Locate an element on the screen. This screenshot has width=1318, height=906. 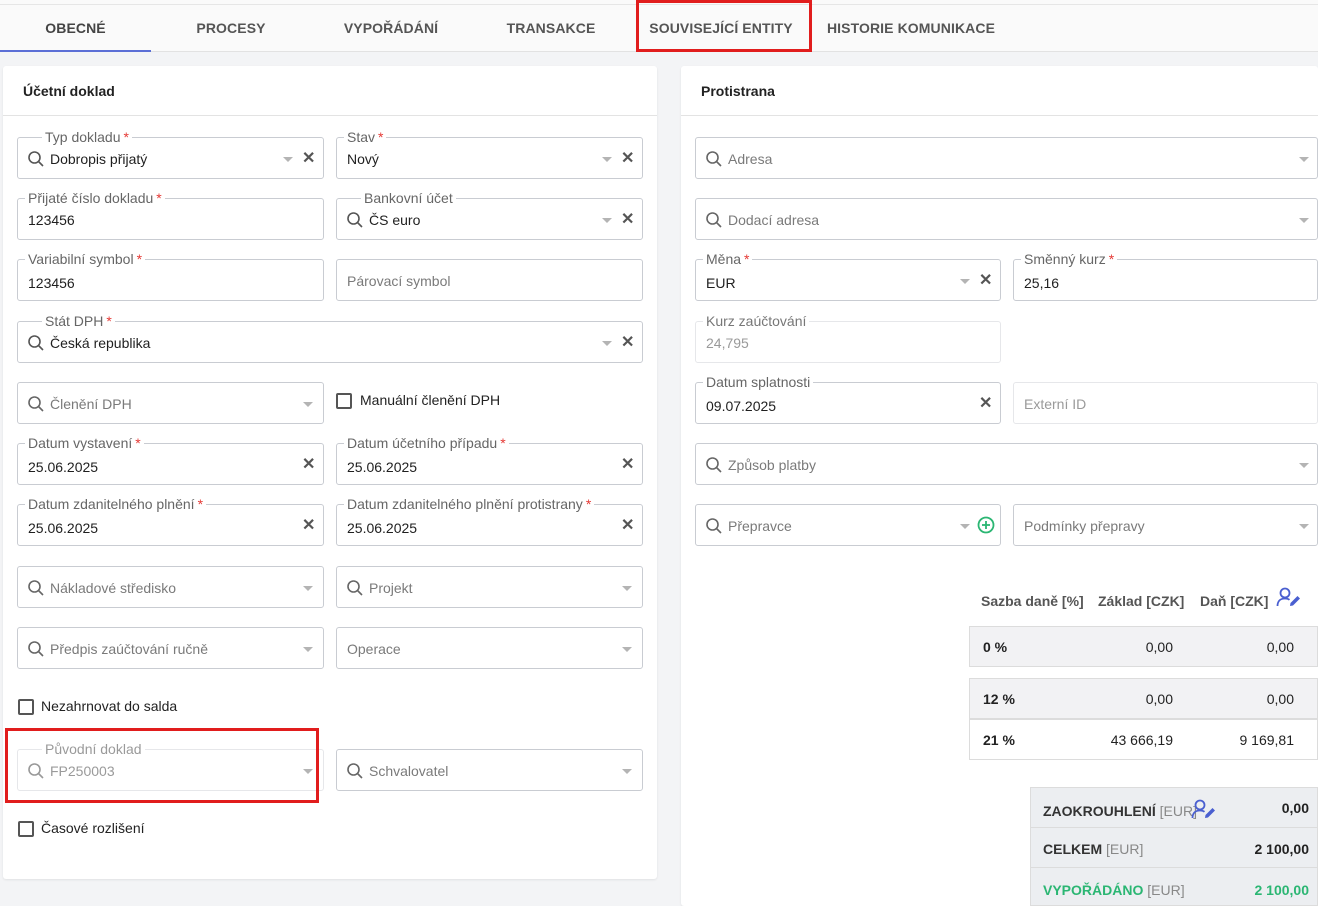
checkbox-label: Manuální členění DPH is located at coordinates (430, 400).